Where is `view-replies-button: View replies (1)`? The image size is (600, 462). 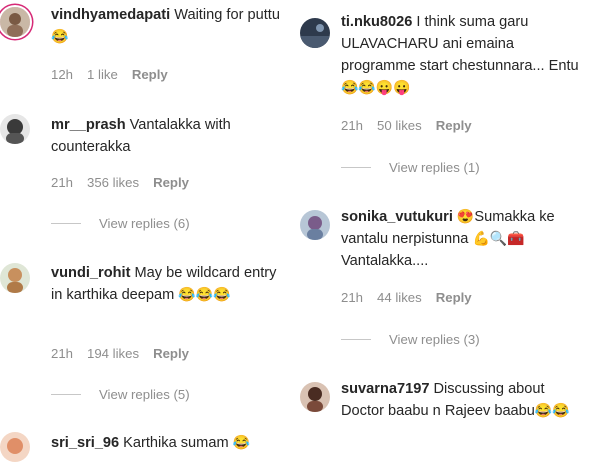
view-replies-button: View replies (1) is located at coordinates (410, 167).